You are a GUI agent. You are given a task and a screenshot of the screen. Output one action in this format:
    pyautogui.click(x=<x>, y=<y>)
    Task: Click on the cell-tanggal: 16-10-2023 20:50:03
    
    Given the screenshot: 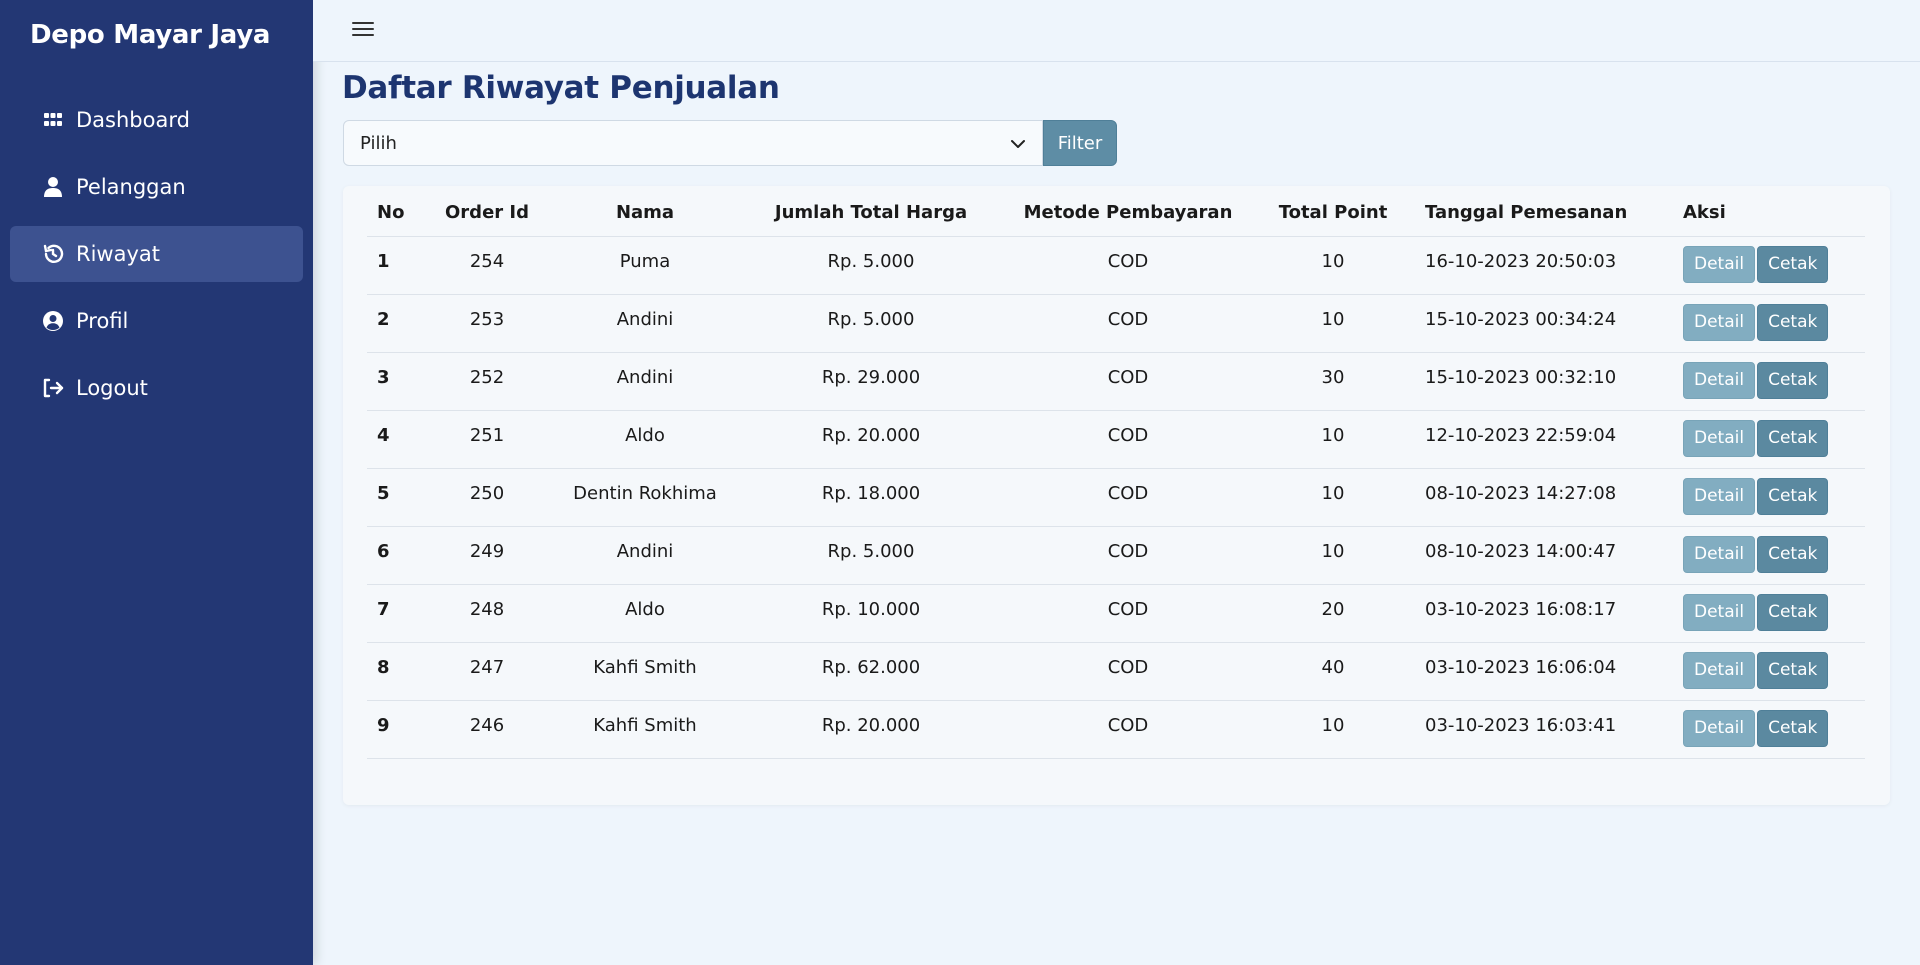 What is the action you would take?
    pyautogui.click(x=1544, y=265)
    